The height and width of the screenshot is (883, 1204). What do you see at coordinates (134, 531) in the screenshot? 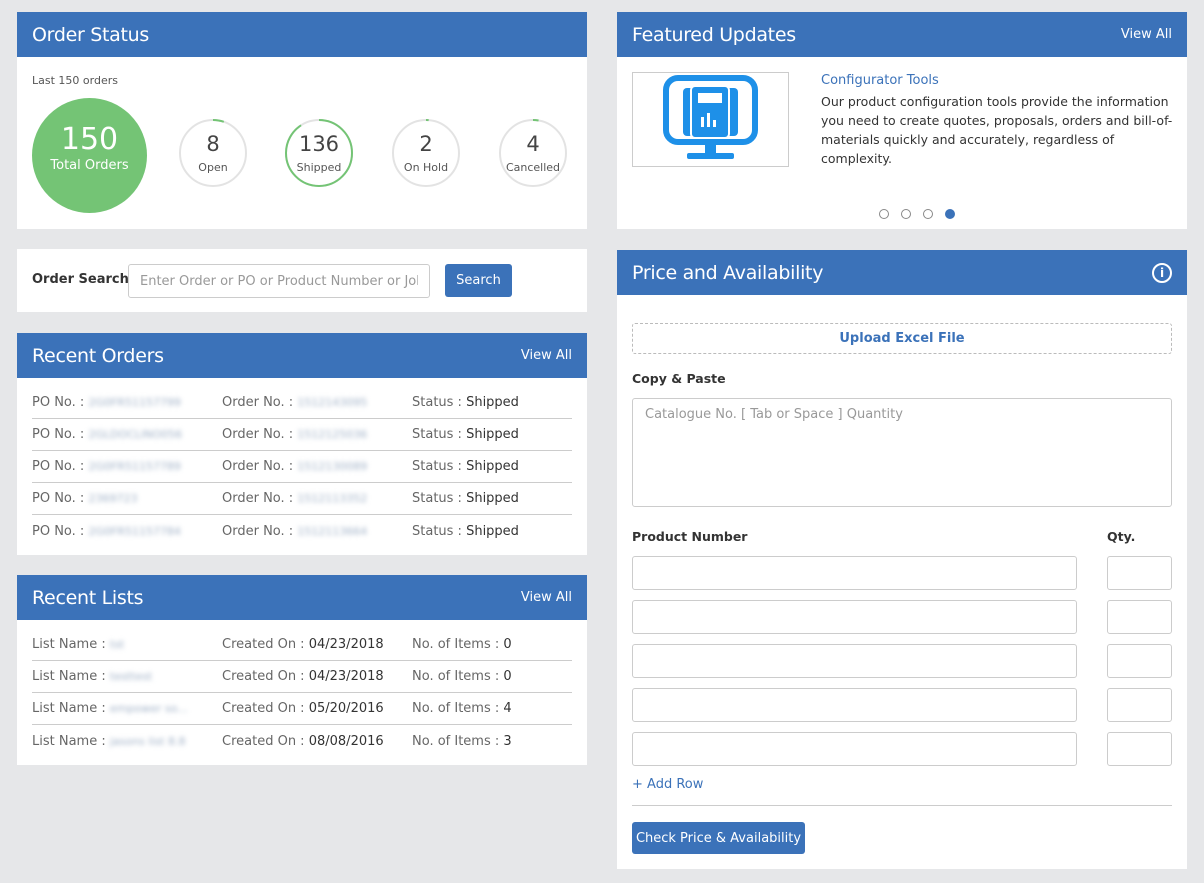
I see `po-number: 2G0FR51157784` at bounding box center [134, 531].